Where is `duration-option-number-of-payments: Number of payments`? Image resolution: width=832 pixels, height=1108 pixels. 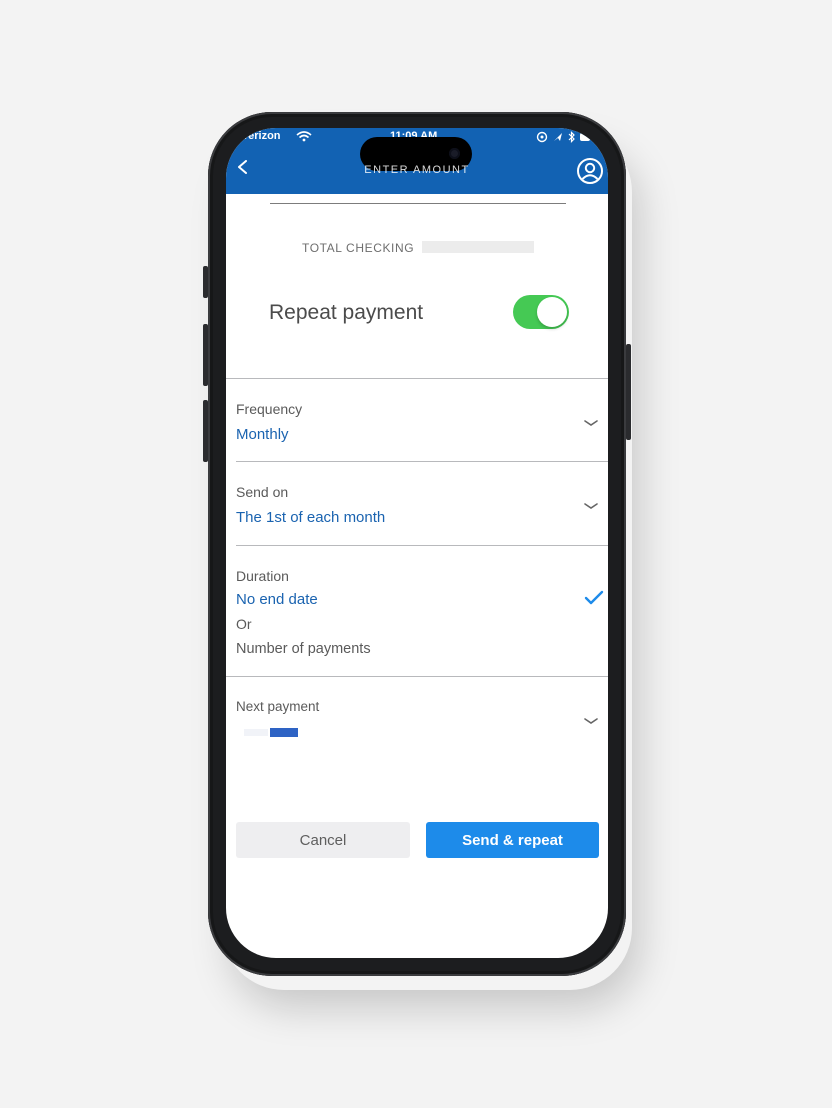 duration-option-number-of-payments: Number of payments is located at coordinates (303, 649).